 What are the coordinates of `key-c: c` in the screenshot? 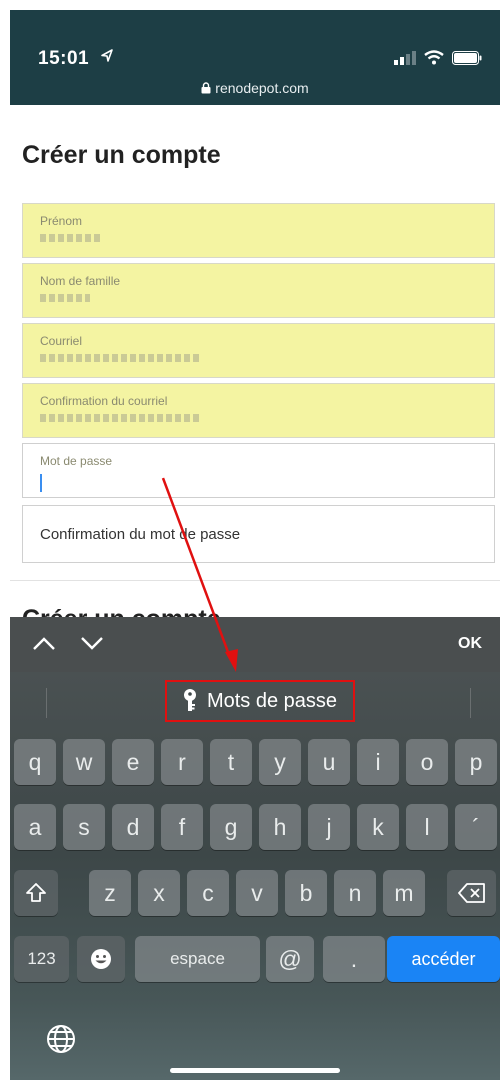 It's located at (208, 893).